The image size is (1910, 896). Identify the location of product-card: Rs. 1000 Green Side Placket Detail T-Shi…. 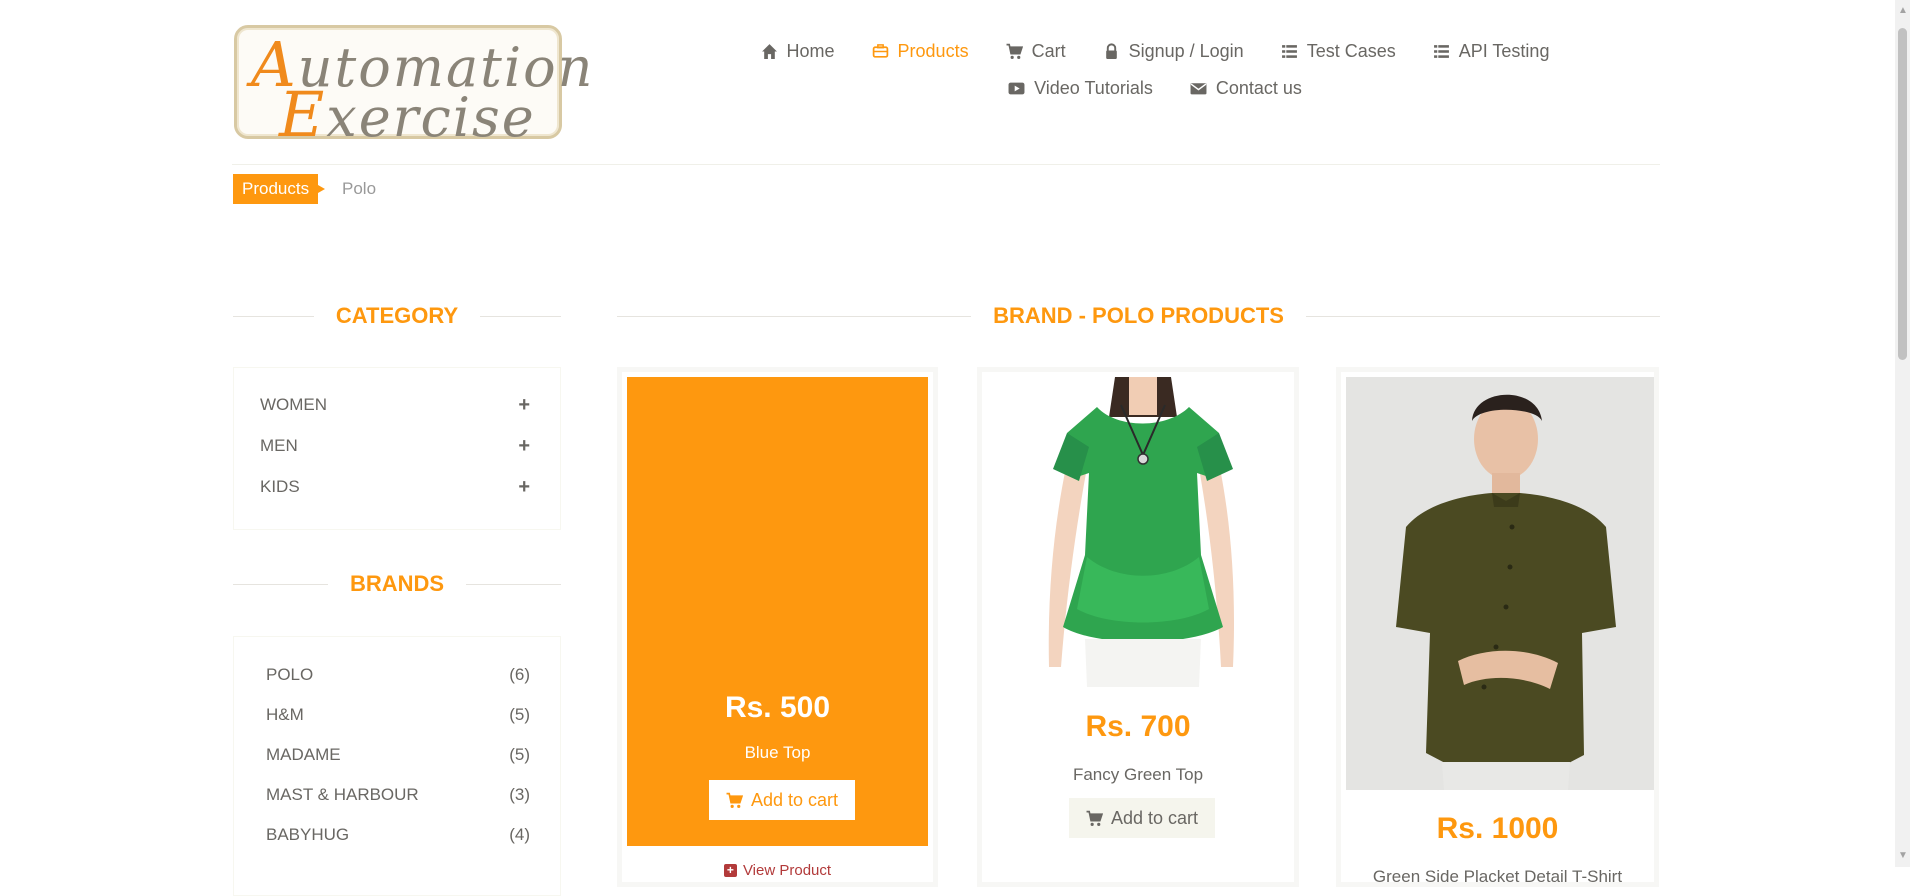
(1497, 627).